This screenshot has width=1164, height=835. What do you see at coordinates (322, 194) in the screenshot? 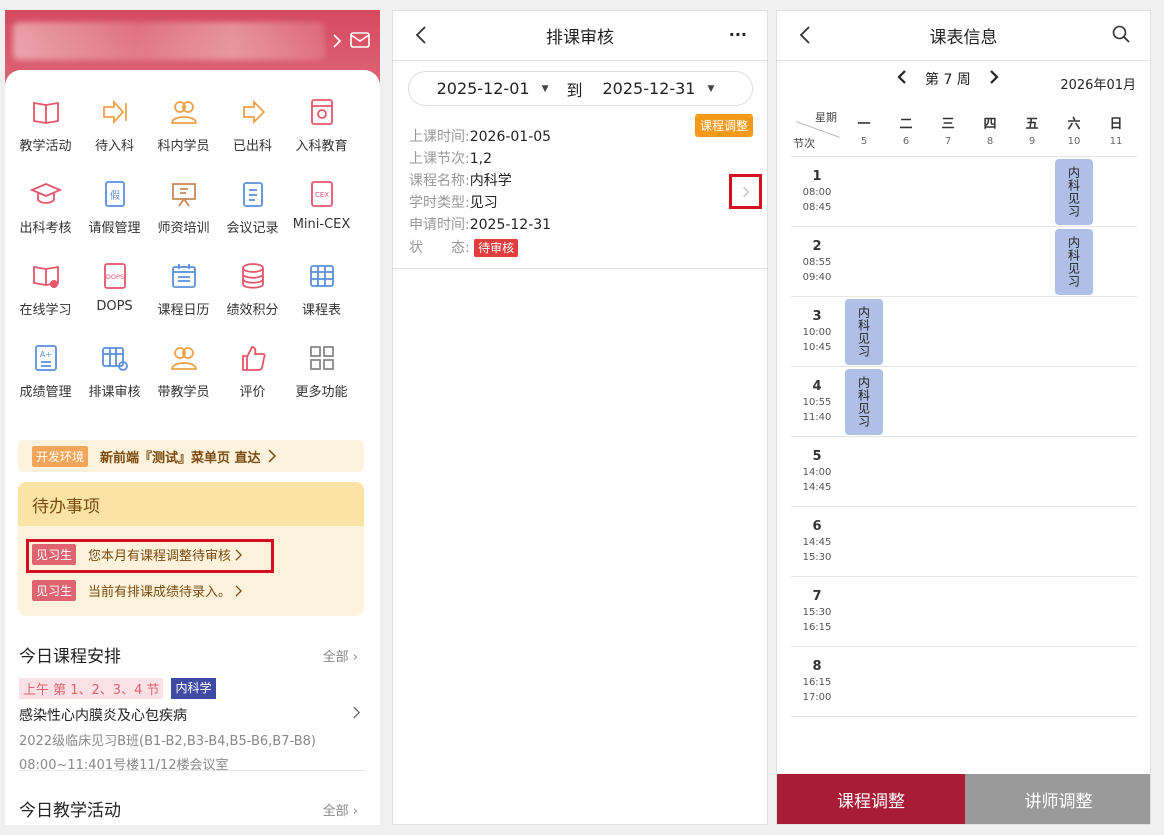
I see `cex-icon: CEX` at bounding box center [322, 194].